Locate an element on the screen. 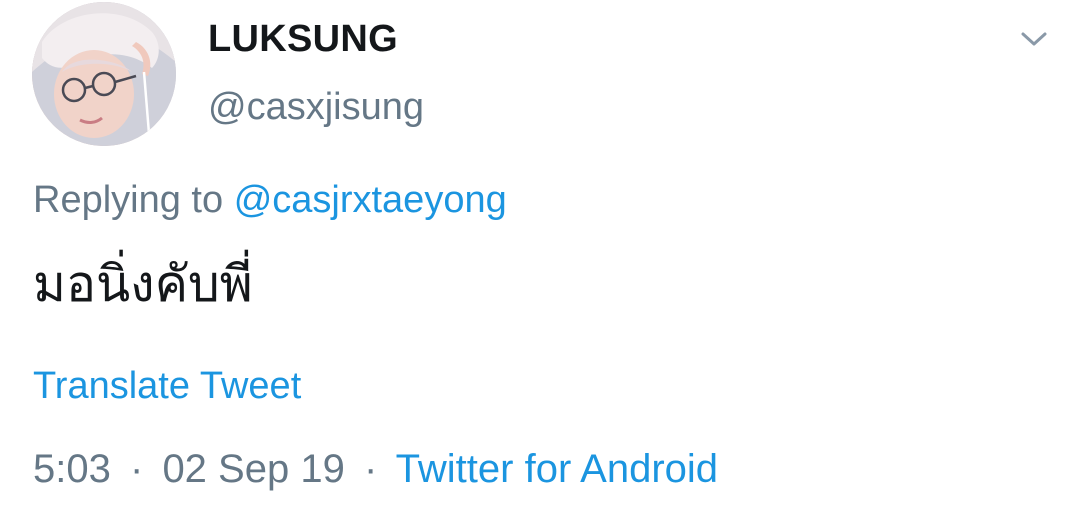 The height and width of the screenshot is (530, 1070). avatar is located at coordinates (104, 74).